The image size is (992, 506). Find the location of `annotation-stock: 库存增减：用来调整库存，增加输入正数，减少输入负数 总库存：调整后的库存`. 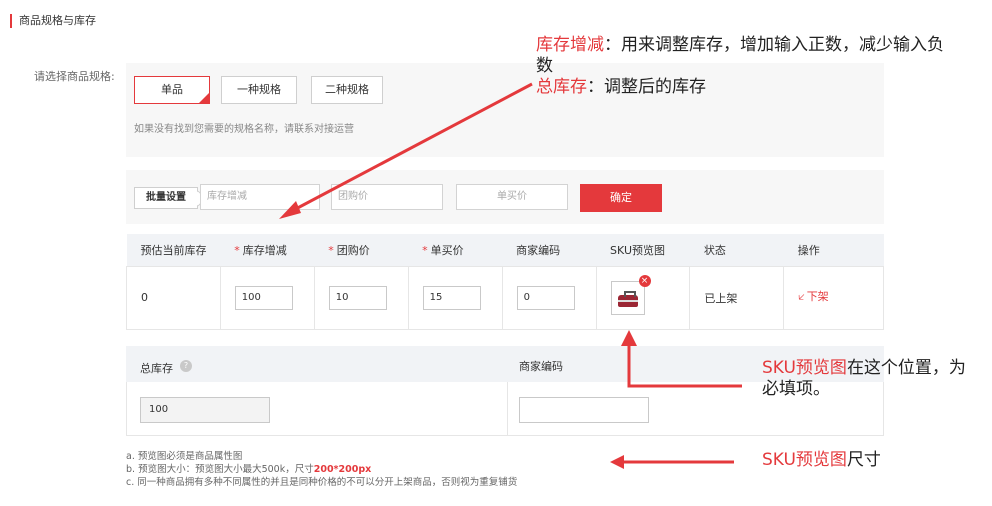

annotation-stock: 库存增减：用来调整库存，增加输入正数，减少输入负数 总库存：调整后的库存 is located at coordinates (740, 66).